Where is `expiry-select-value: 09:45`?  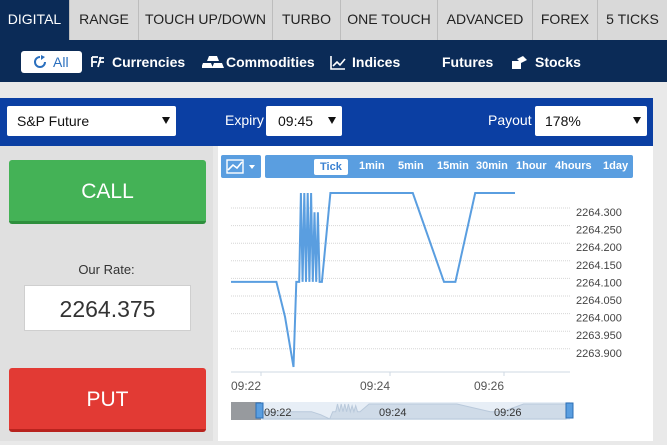
expiry-select-value: 09:45 is located at coordinates (296, 121).